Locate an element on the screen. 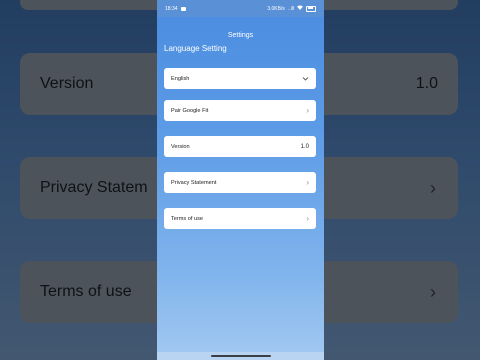 This screenshot has height=360, width=480. language-section-title: Language Setting is located at coordinates (195, 48).